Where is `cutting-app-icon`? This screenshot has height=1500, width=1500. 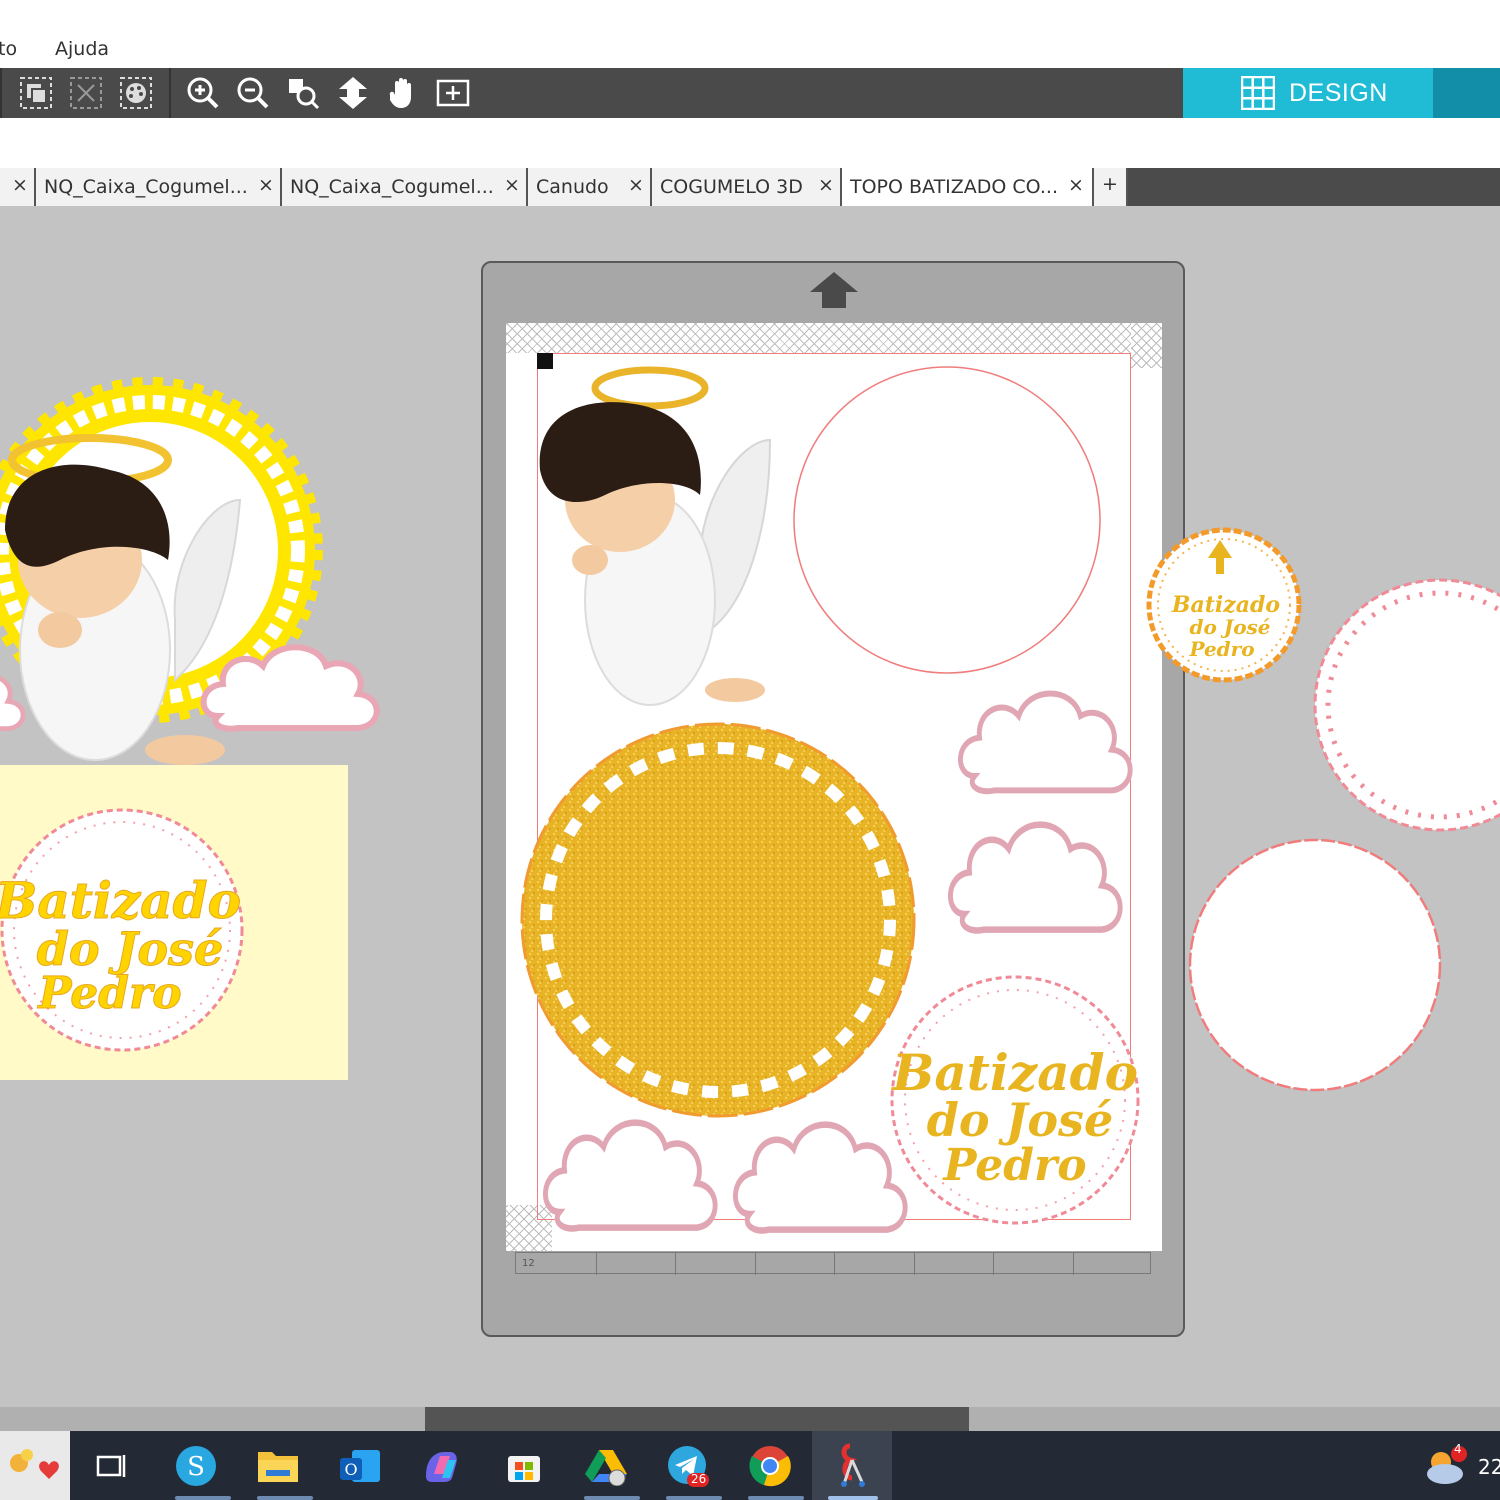 cutting-app-icon is located at coordinates (852, 1465).